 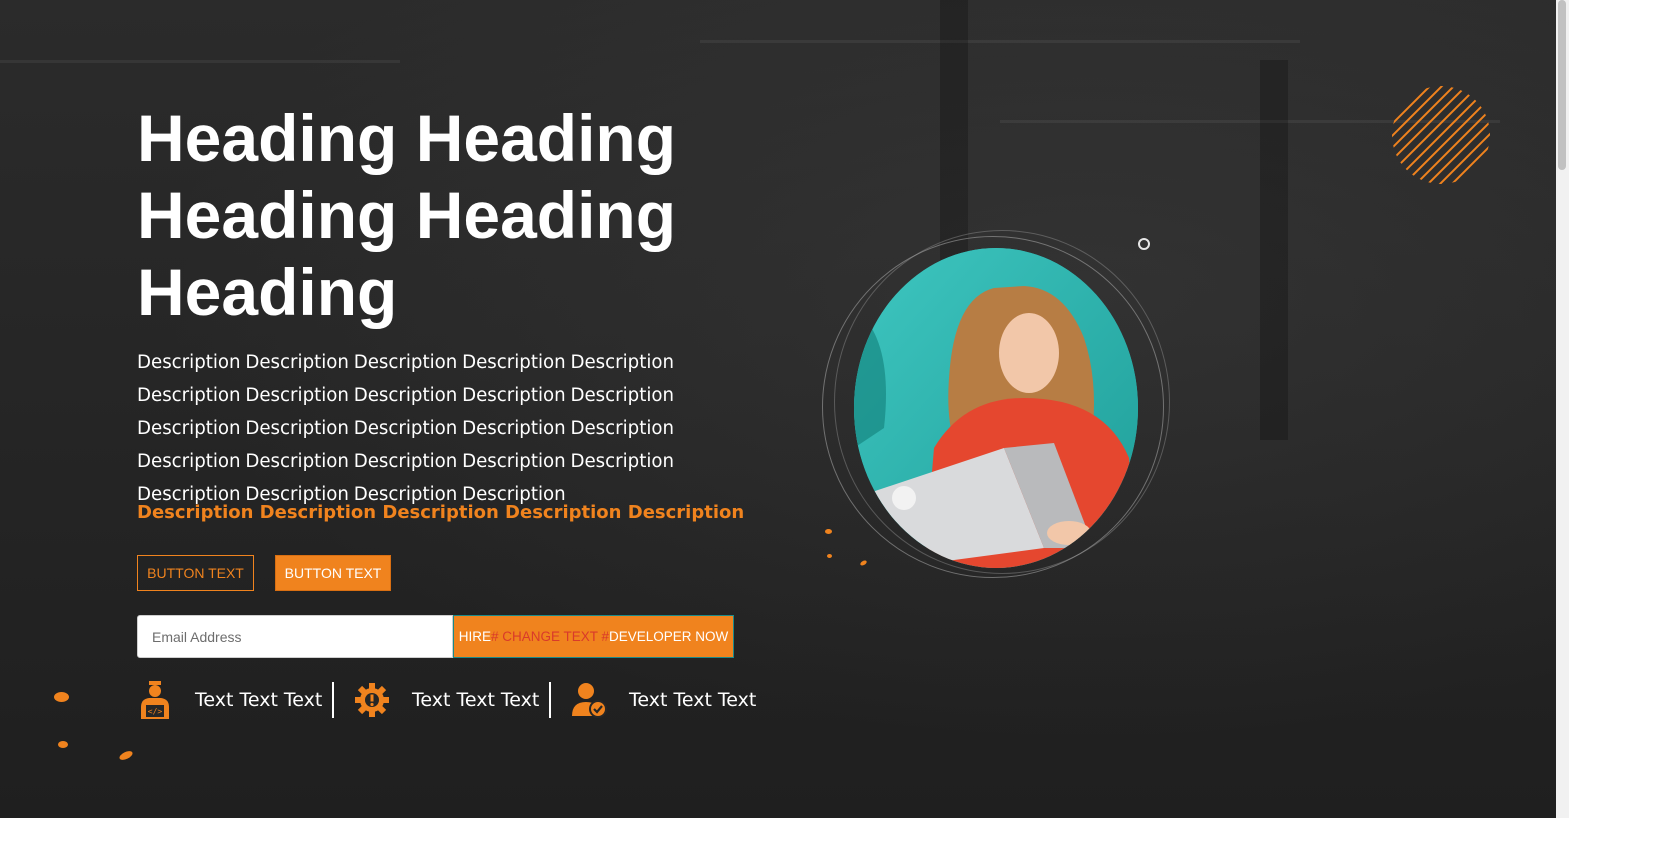 I want to click on small-ring-decor, so click(x=1144, y=244).